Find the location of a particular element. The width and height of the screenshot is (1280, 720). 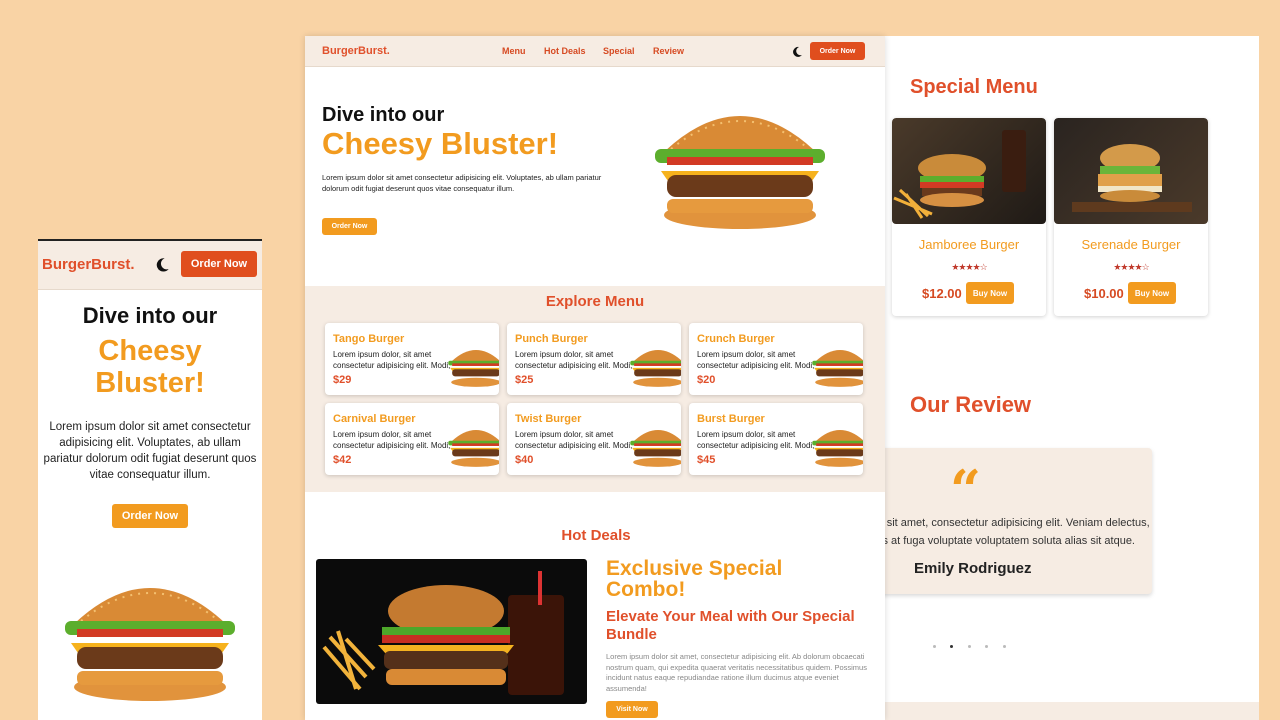

mobile-navbar: BurgerBurst. Order Now is located at coordinates (150, 265).